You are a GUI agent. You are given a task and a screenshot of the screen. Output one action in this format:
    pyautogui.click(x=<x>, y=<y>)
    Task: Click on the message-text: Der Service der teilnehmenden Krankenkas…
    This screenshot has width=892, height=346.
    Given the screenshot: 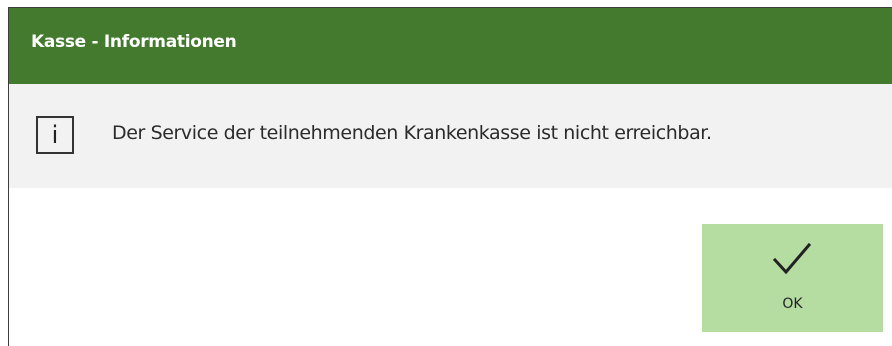 What is the action you would take?
    pyautogui.click(x=412, y=133)
    